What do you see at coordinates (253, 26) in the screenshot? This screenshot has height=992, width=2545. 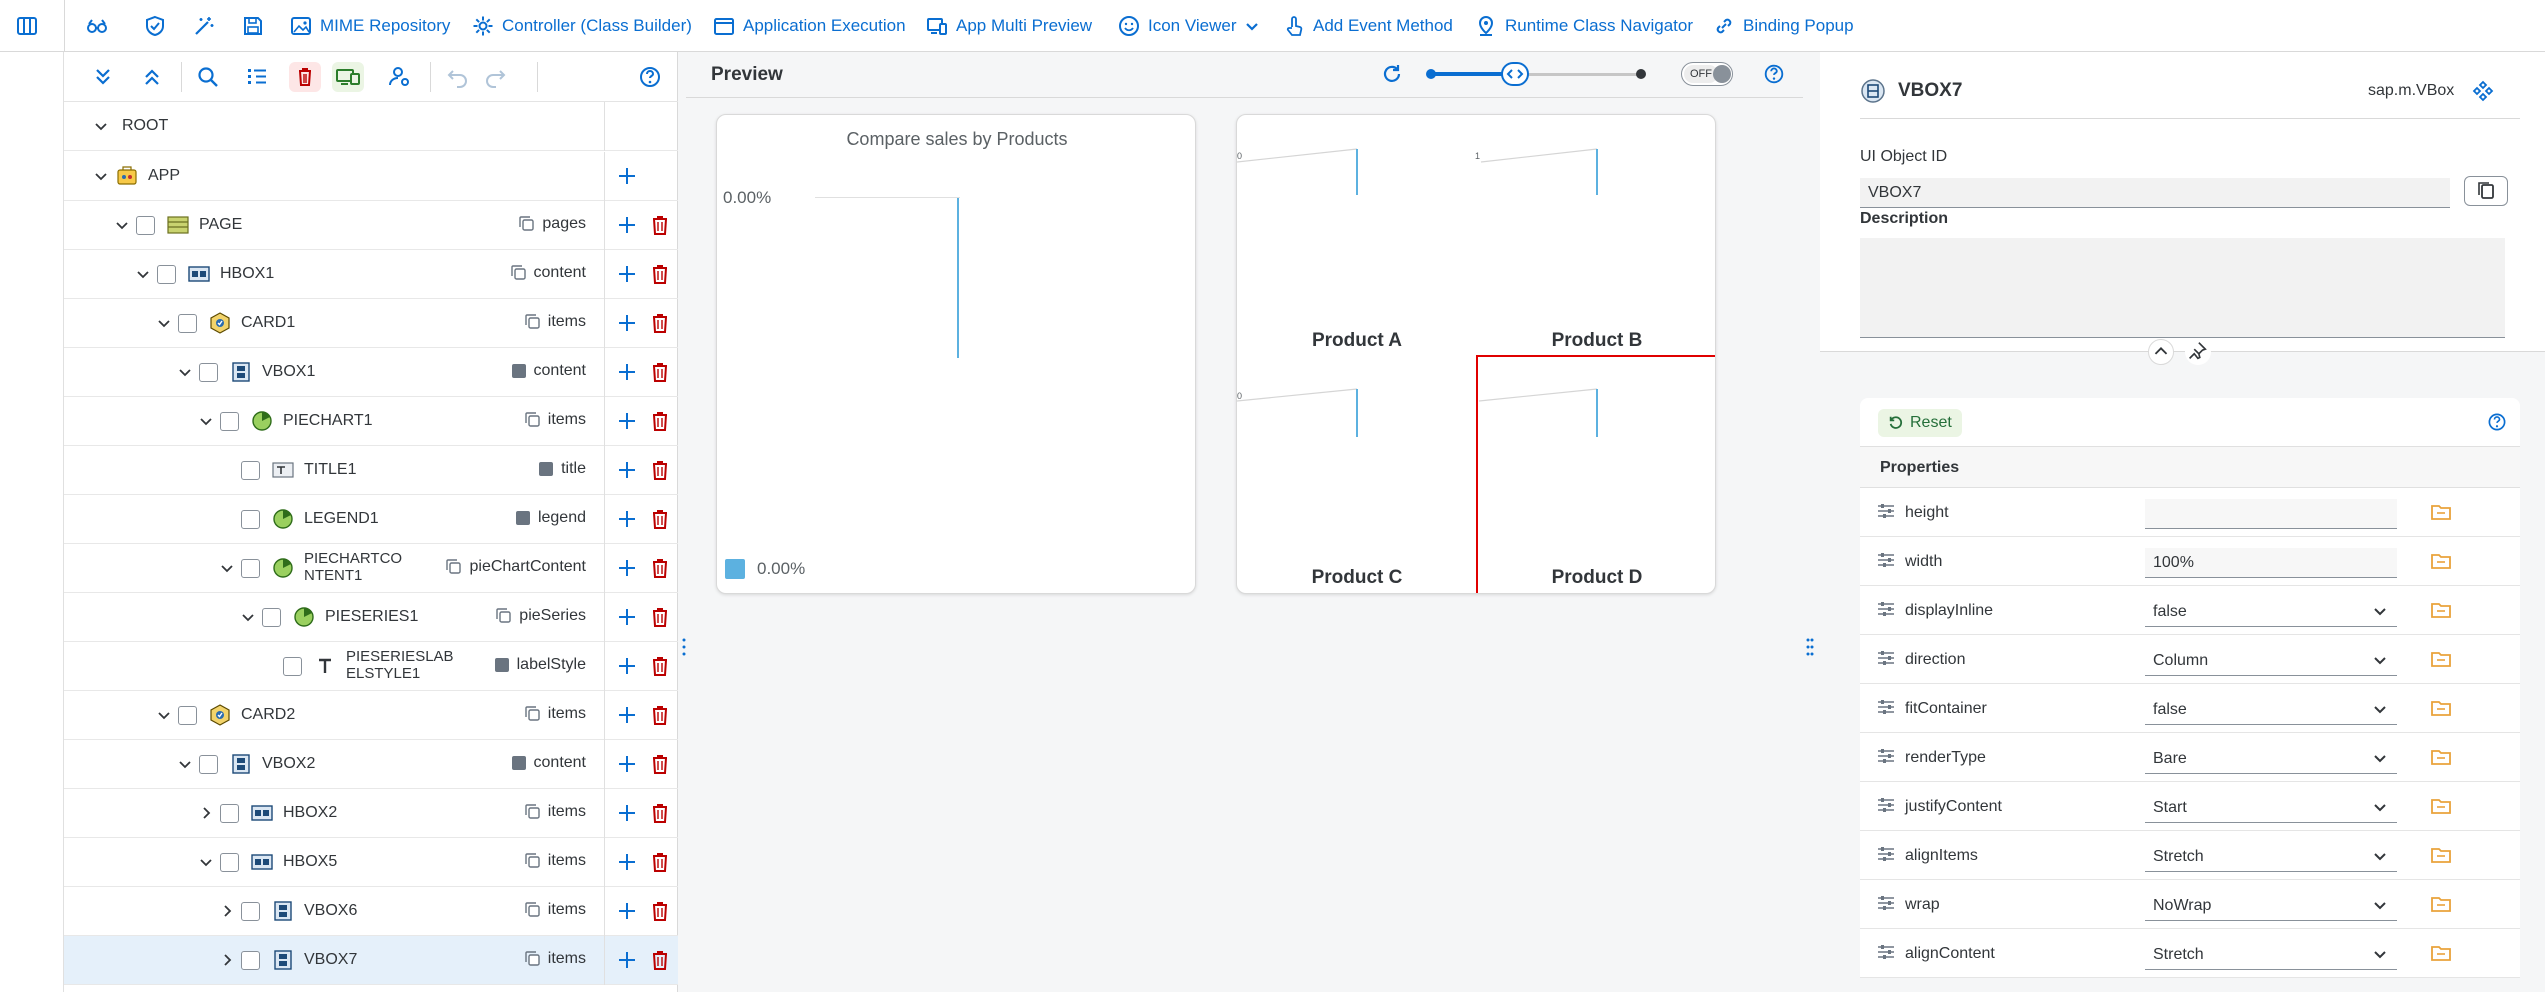 I see `save-button` at bounding box center [253, 26].